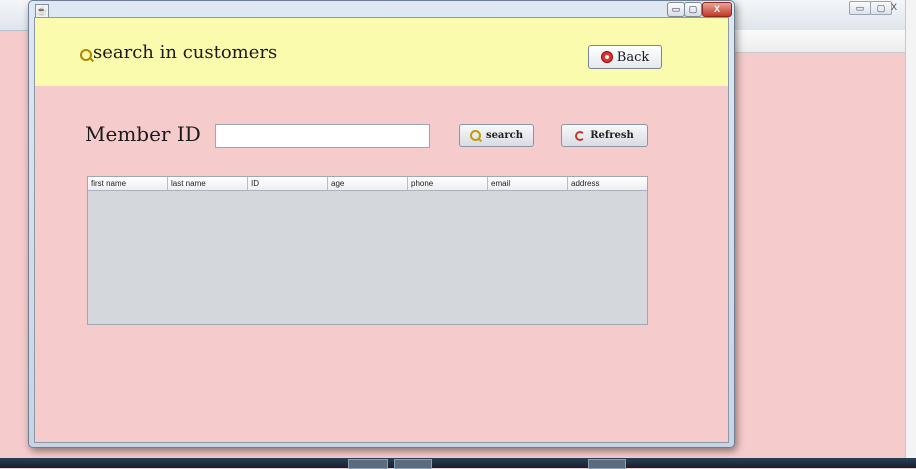 Image resolution: width=916 pixels, height=469 pixels. I want to click on column-header-last-name: last name, so click(208, 183).